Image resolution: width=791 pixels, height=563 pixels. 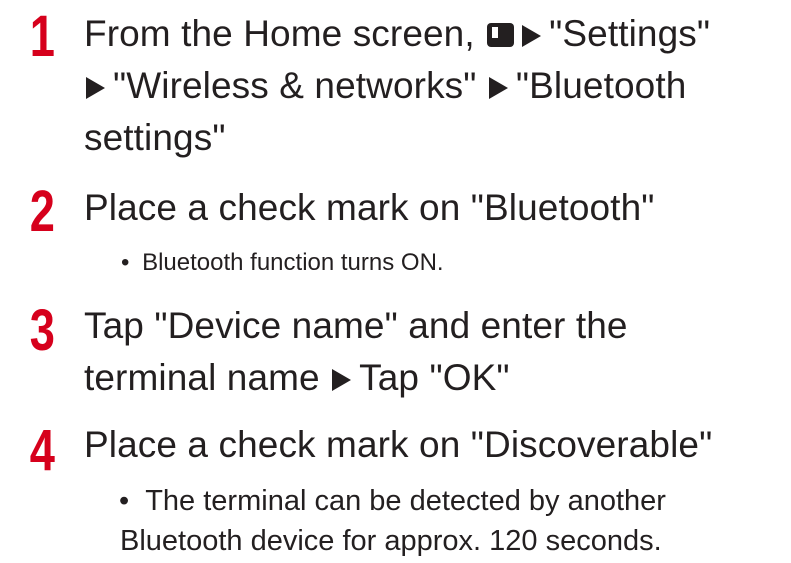 I want to click on step-3-tap-ok-text: Tap "OK", so click(x=434, y=377).